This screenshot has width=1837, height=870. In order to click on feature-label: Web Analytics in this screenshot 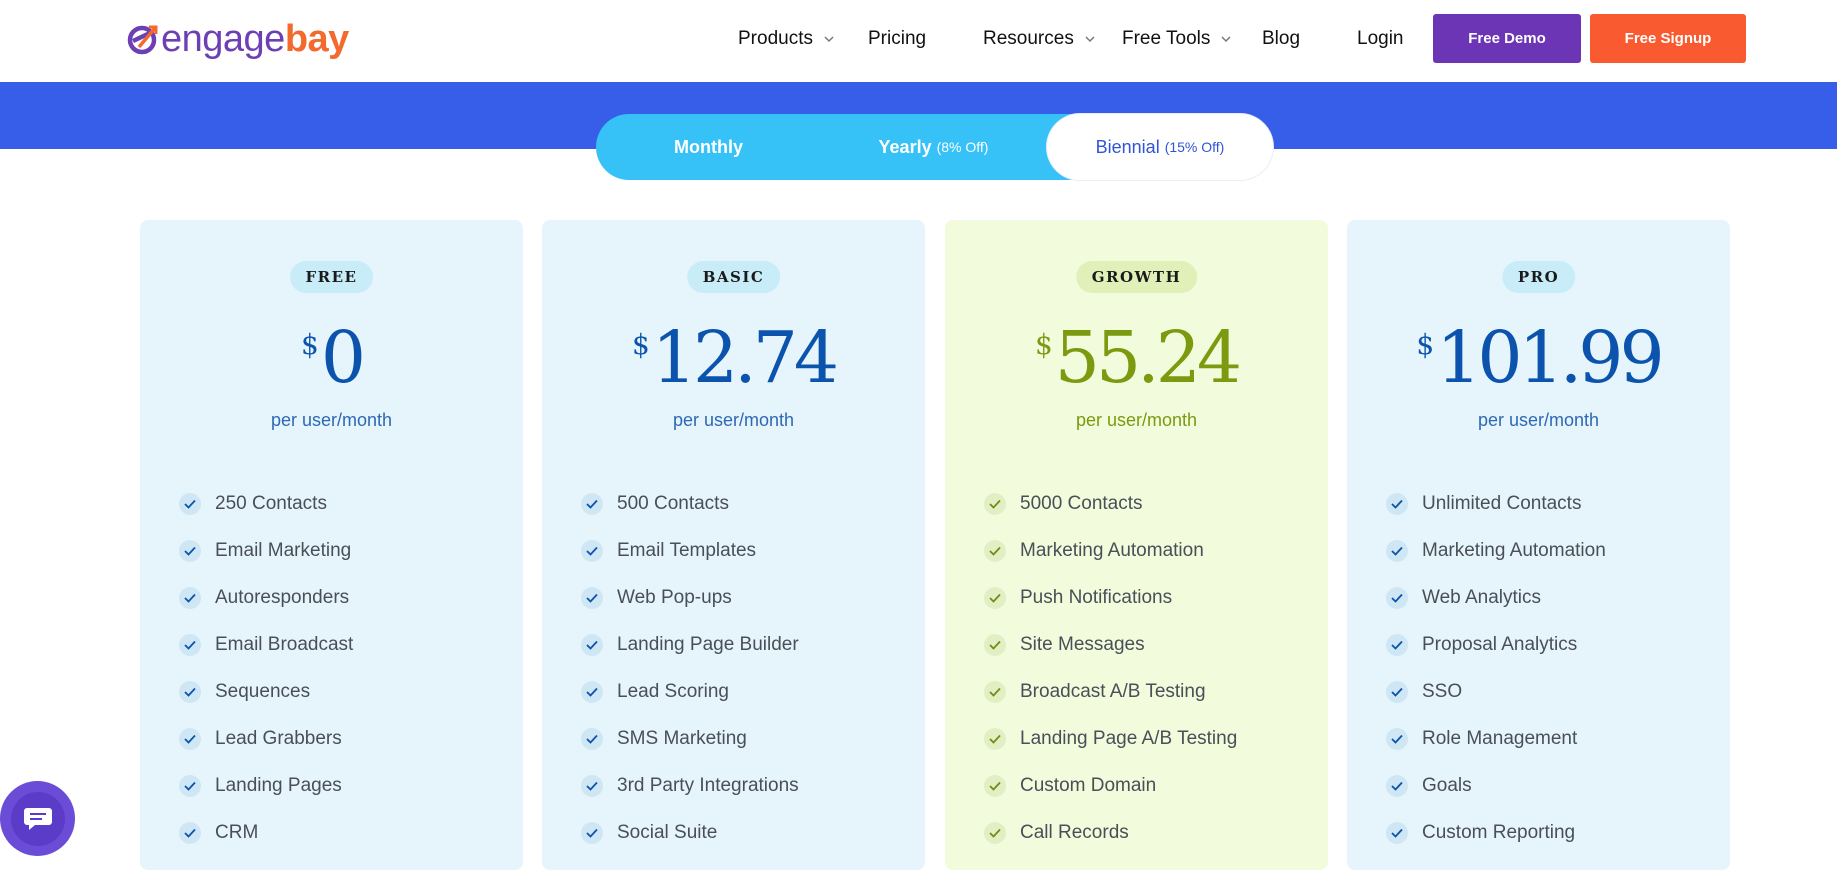, I will do `click(1481, 597)`.